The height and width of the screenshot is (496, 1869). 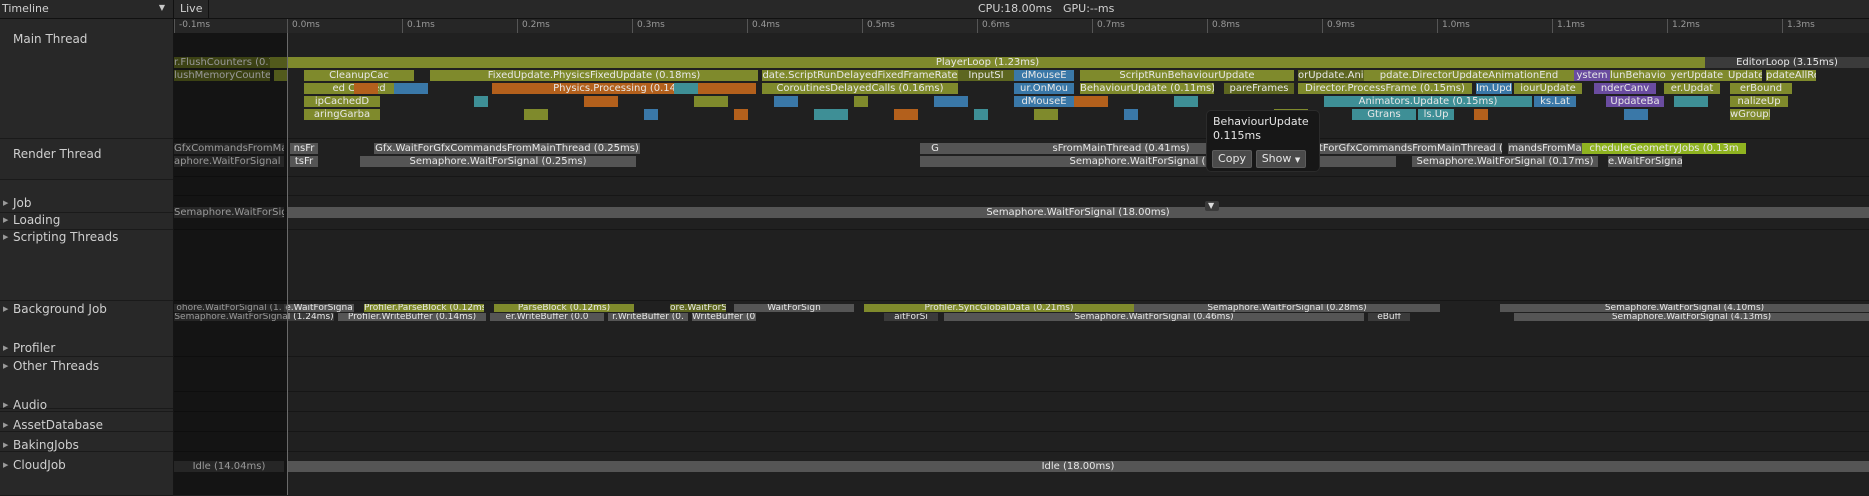 What do you see at coordinates (86, 204) in the screenshot?
I see `group-job: ▶ Job` at bounding box center [86, 204].